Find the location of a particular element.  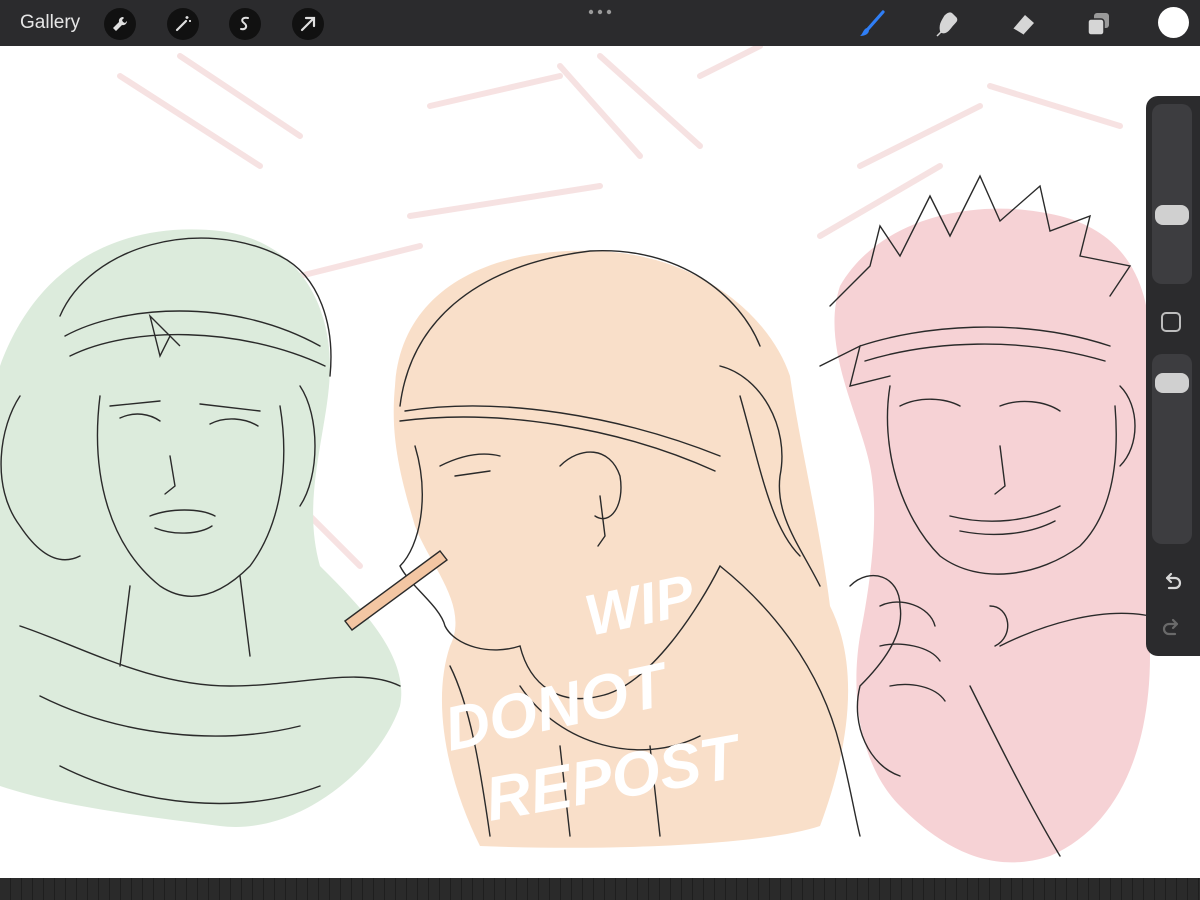

layers-button is located at coordinates (1098, 24).